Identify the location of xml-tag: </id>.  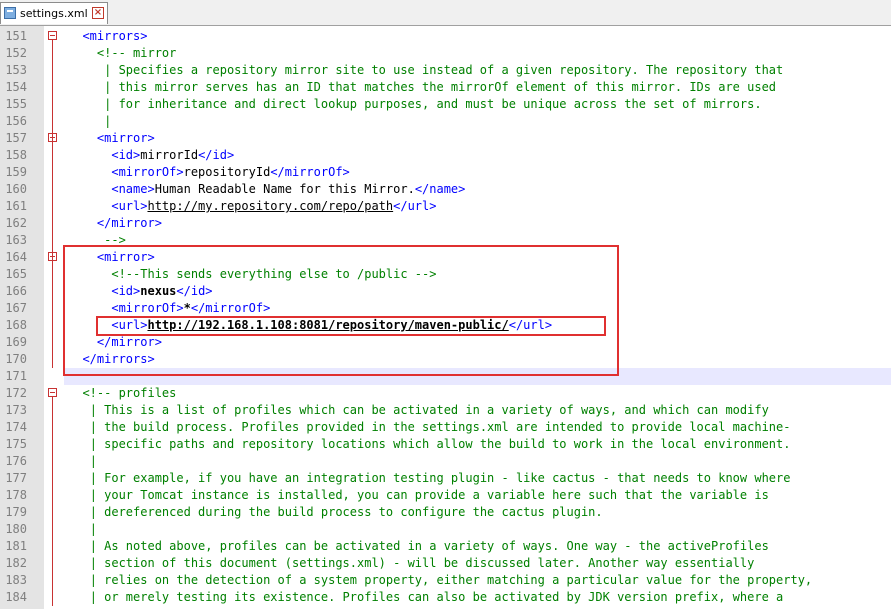
(216, 155).